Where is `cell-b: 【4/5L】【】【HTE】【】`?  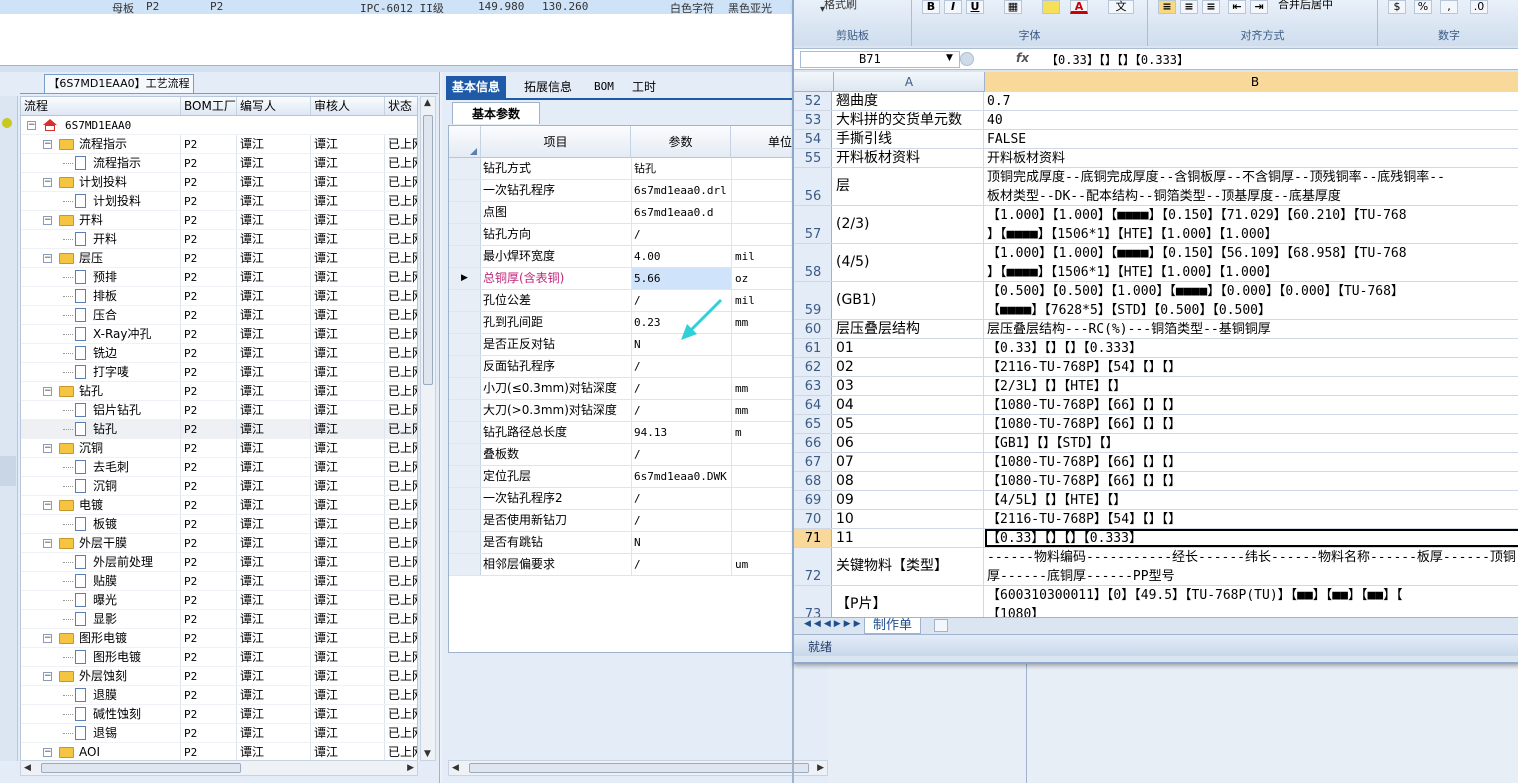 cell-b: 【4/5L】【】【HTE】【】 is located at coordinates (1251, 500).